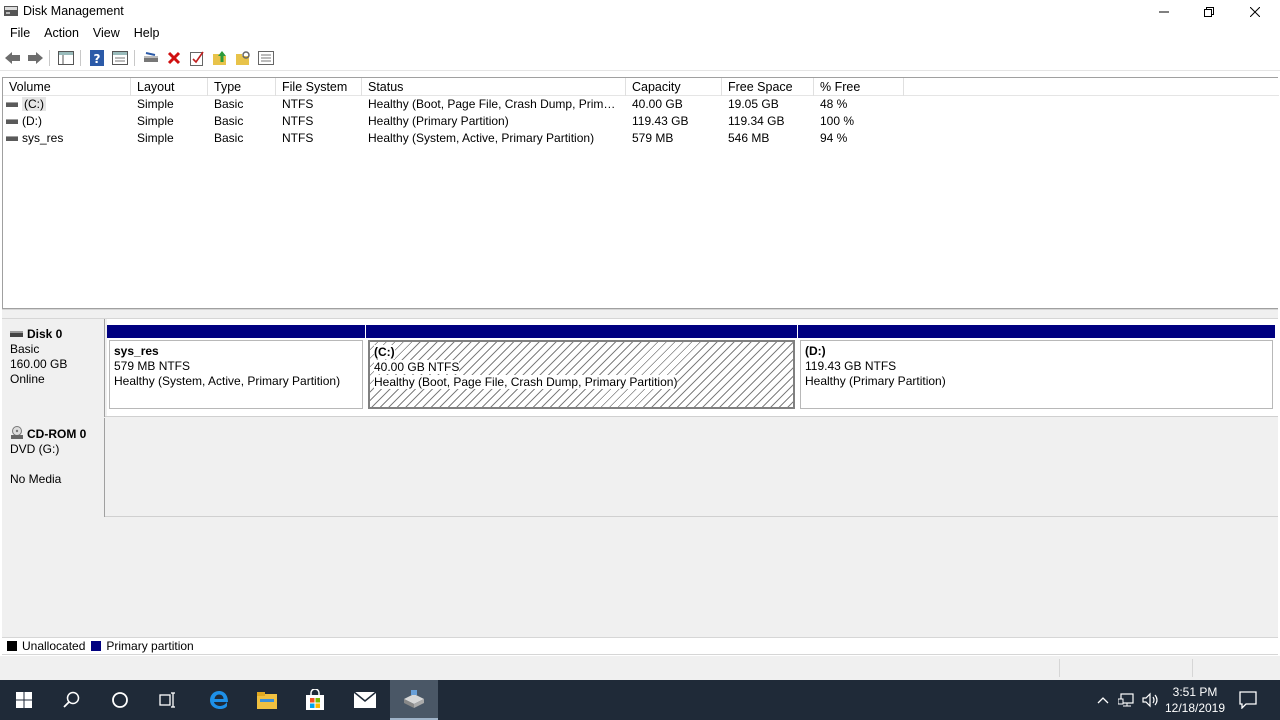  I want to click on task-view-button, so click(168, 700).